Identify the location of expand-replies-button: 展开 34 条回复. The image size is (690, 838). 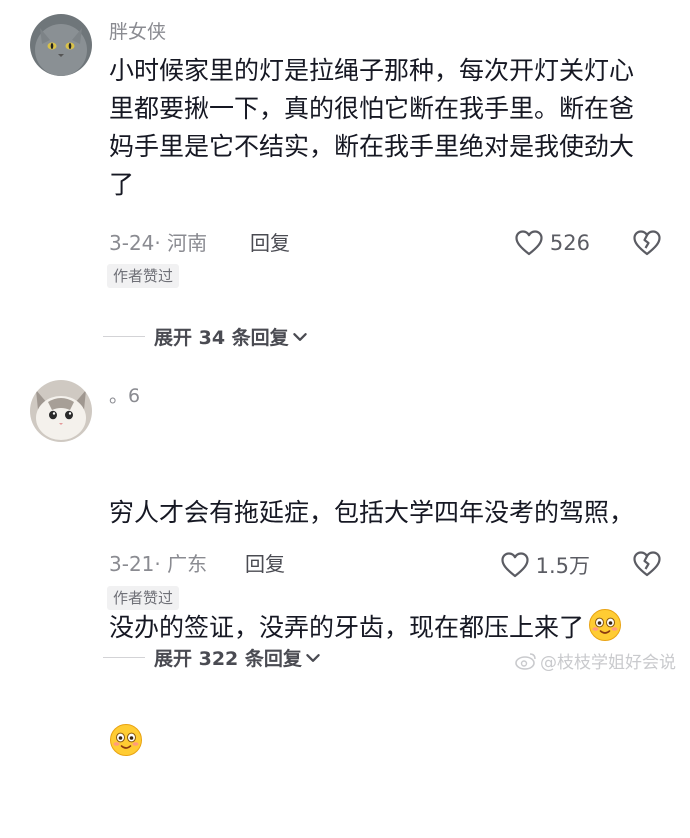
(206, 336).